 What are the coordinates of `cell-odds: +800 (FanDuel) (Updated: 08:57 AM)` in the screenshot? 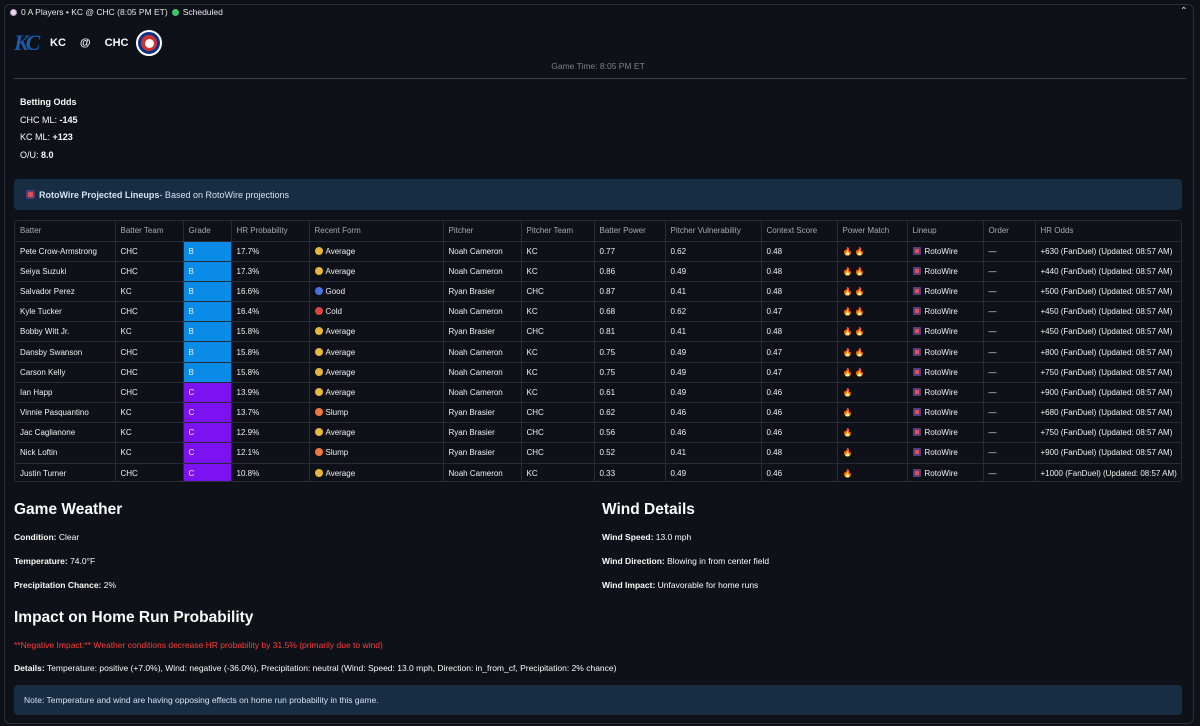 It's located at (1108, 352).